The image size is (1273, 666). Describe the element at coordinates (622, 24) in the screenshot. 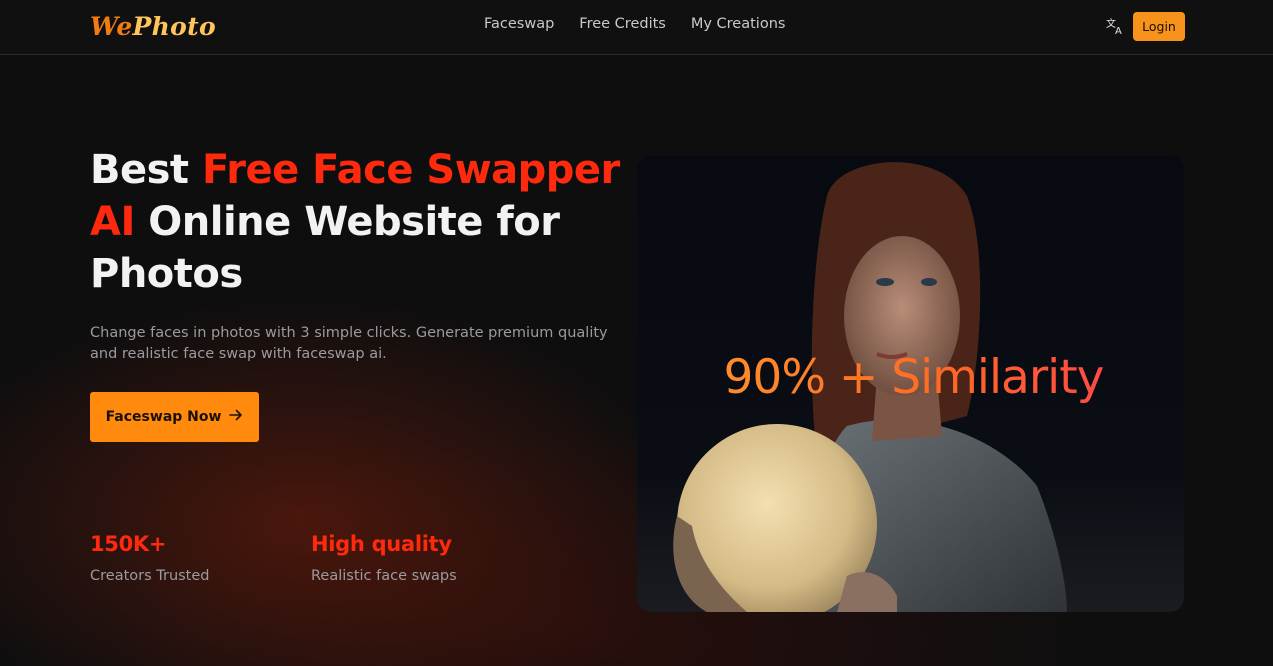

I see `nav-free-credits: Free Credits` at that location.